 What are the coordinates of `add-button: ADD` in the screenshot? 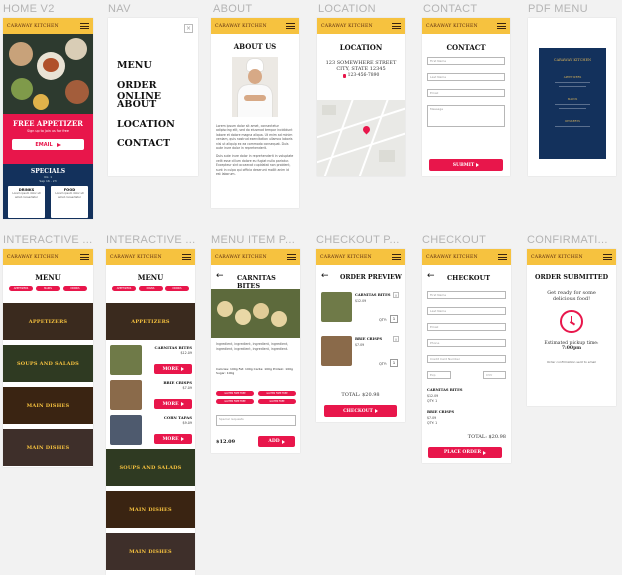 It's located at (276, 441).